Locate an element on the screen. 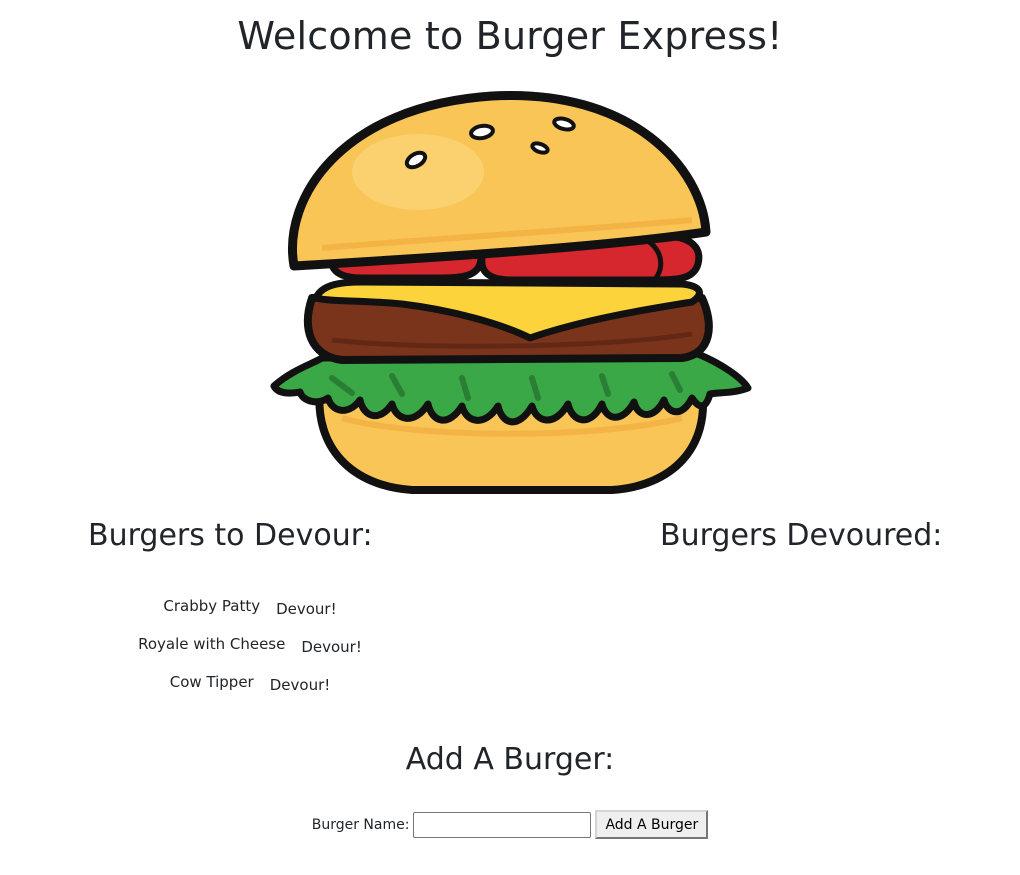 This screenshot has width=1020, height=875. add-burger-button: Add A Burger is located at coordinates (652, 824).